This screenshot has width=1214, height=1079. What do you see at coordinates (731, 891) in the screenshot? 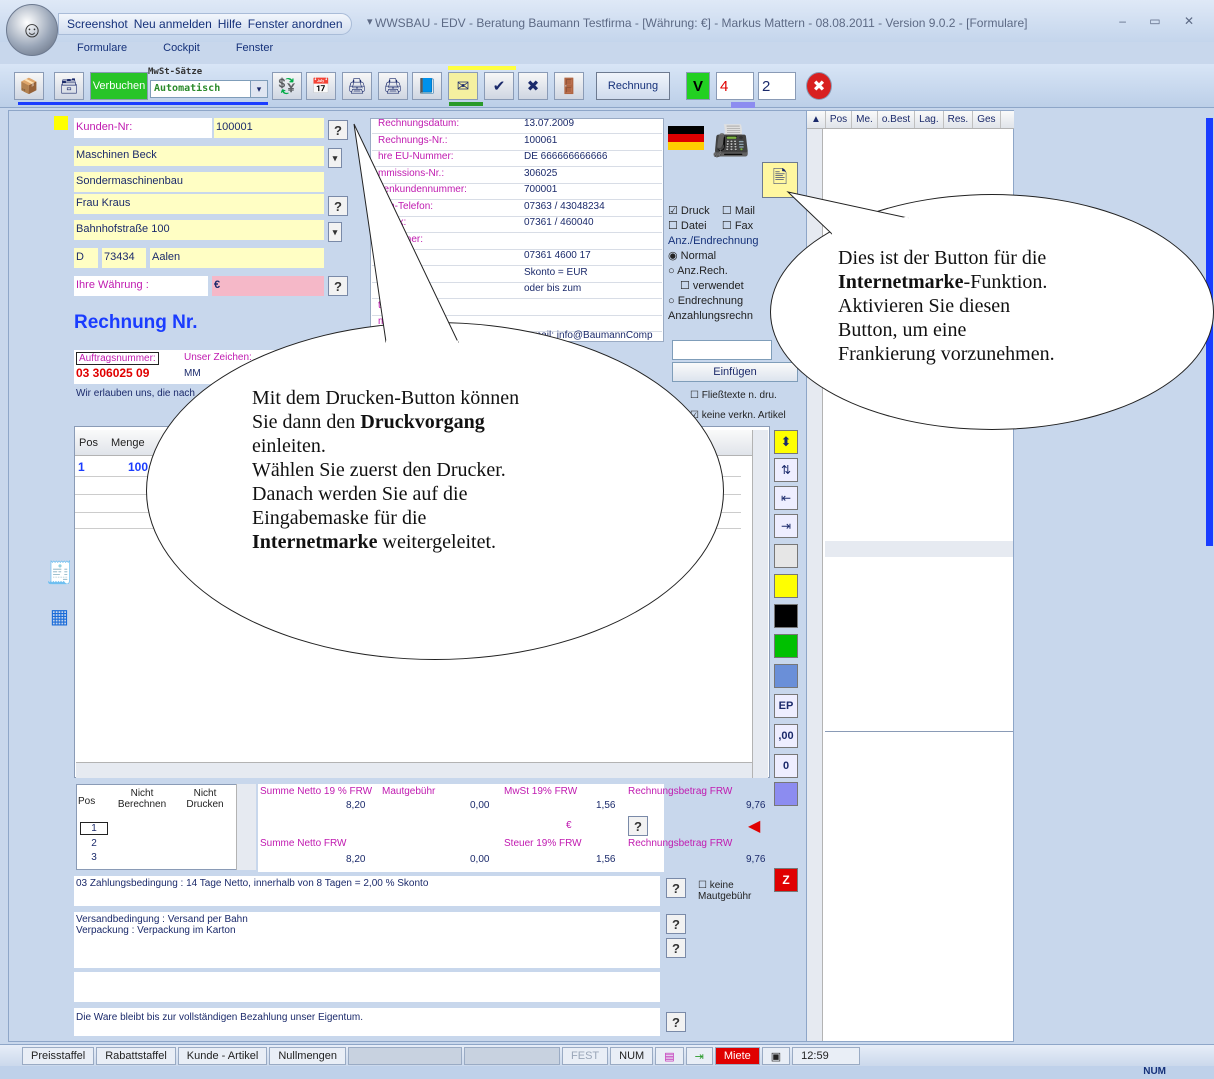
I see `keine-maut-option: ☐ keine Mautgebühr` at bounding box center [731, 891].